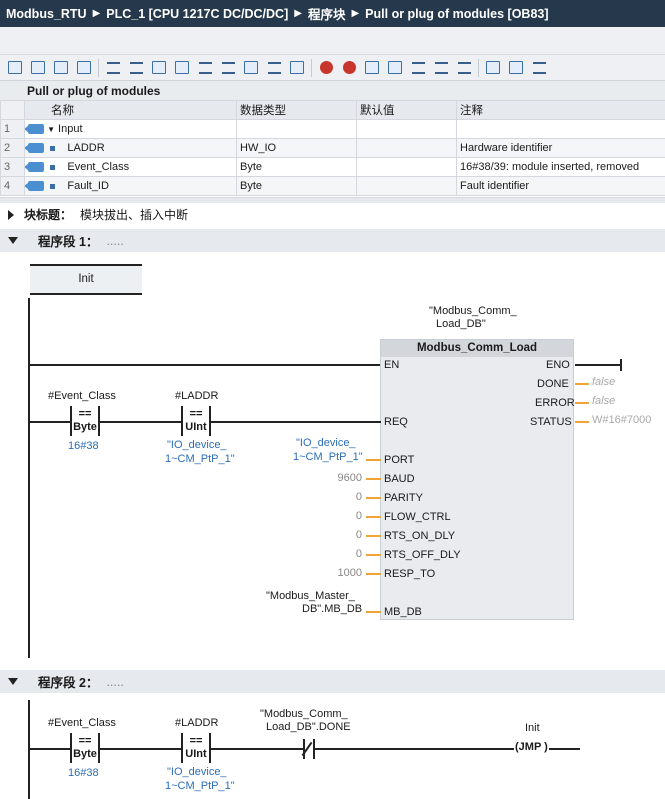  What do you see at coordinates (341, 497) in the screenshot?
I see `parity-value: 0` at bounding box center [341, 497].